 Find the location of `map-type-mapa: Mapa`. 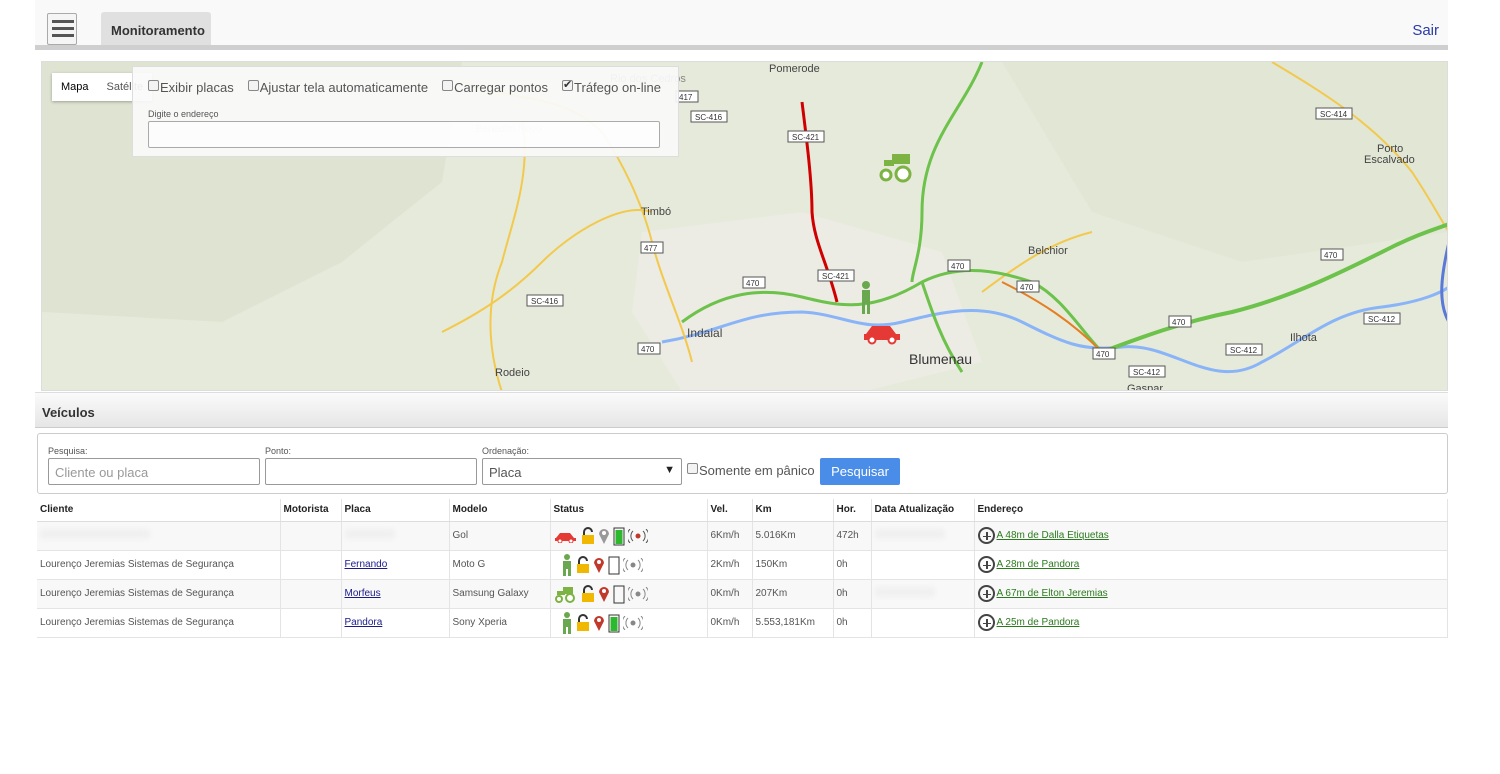

map-type-mapa: Mapa is located at coordinates (75, 87).